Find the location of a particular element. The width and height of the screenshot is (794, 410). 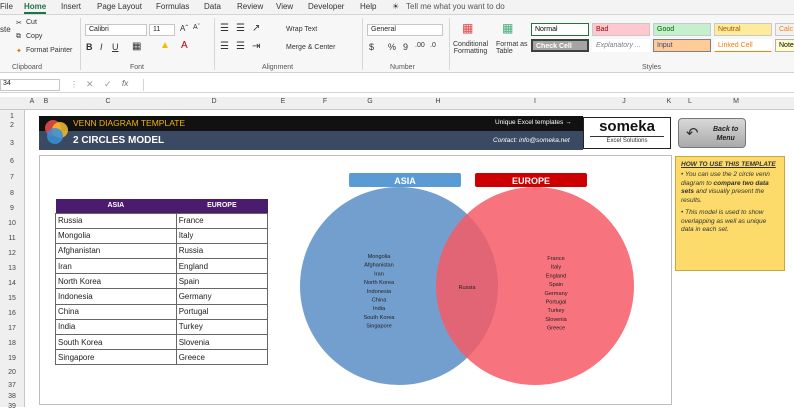

align-middle-icon: ☰ is located at coordinates (240, 28).